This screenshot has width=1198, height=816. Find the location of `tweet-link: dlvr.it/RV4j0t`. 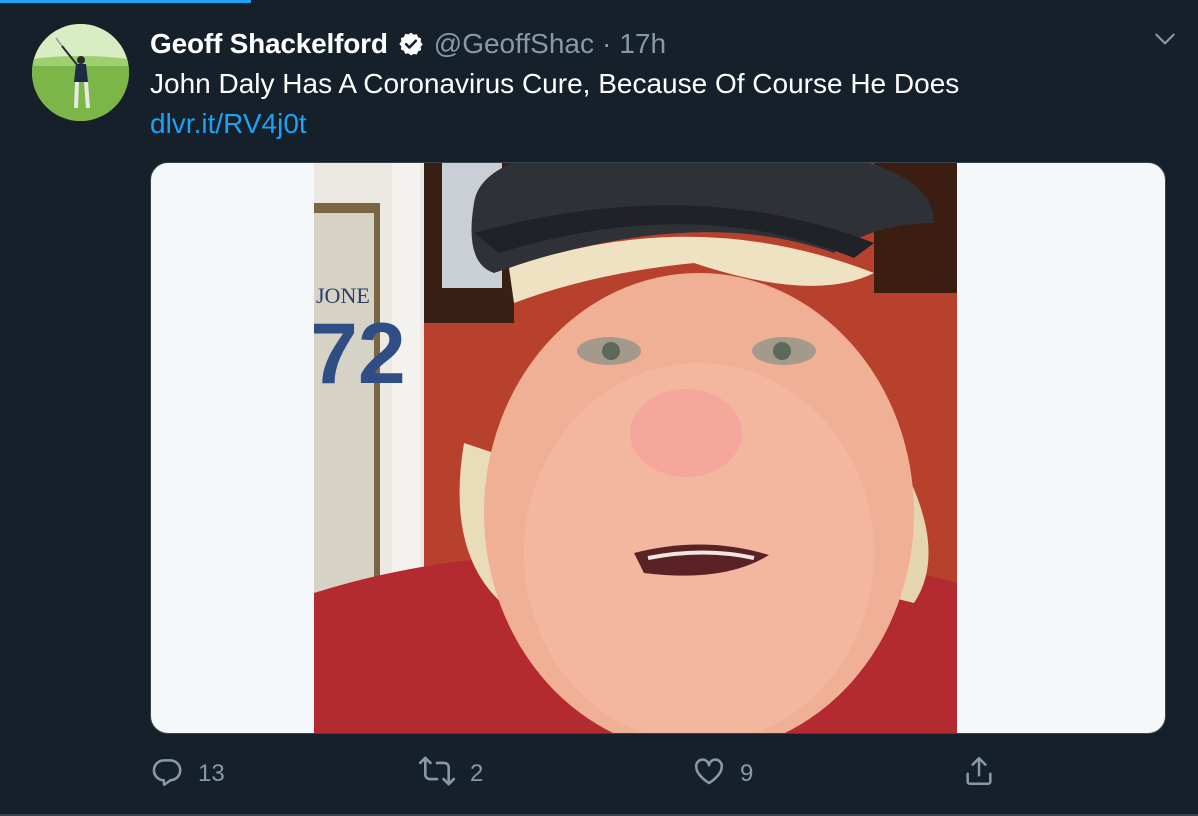

tweet-link: dlvr.it/RV4j0t is located at coordinates (228, 124).